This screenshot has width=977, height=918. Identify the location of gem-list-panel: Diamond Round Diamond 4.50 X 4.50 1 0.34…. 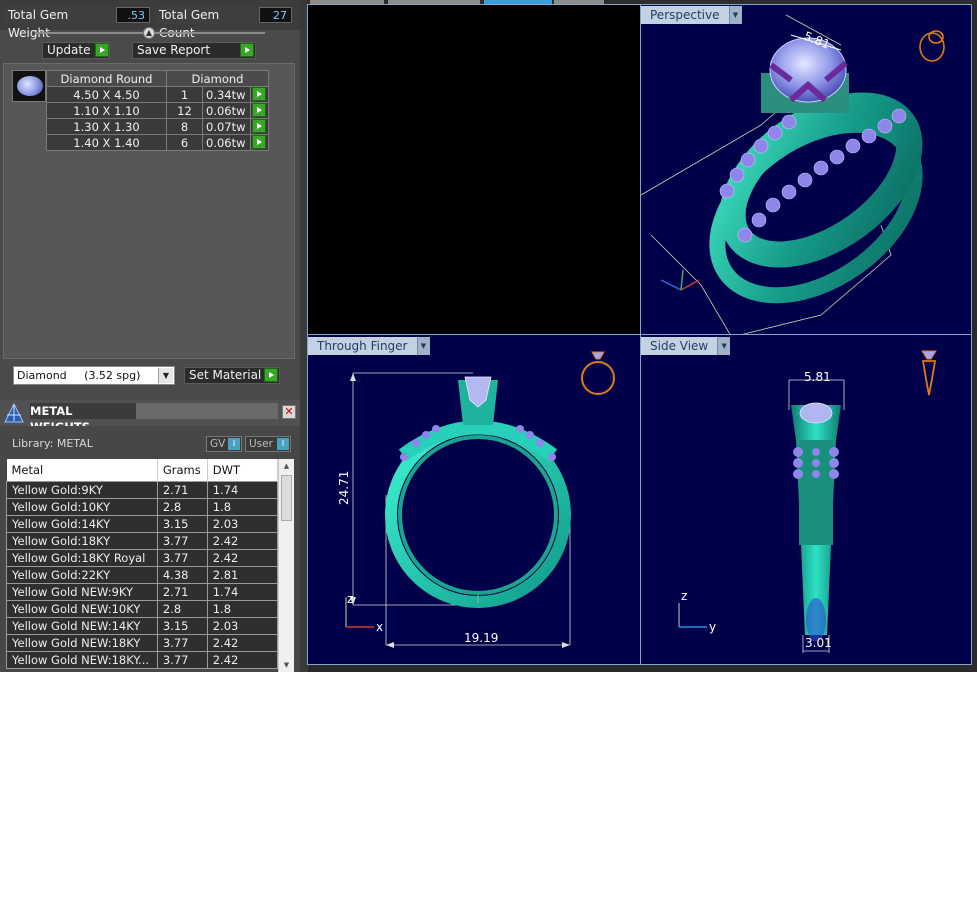
(149, 211).